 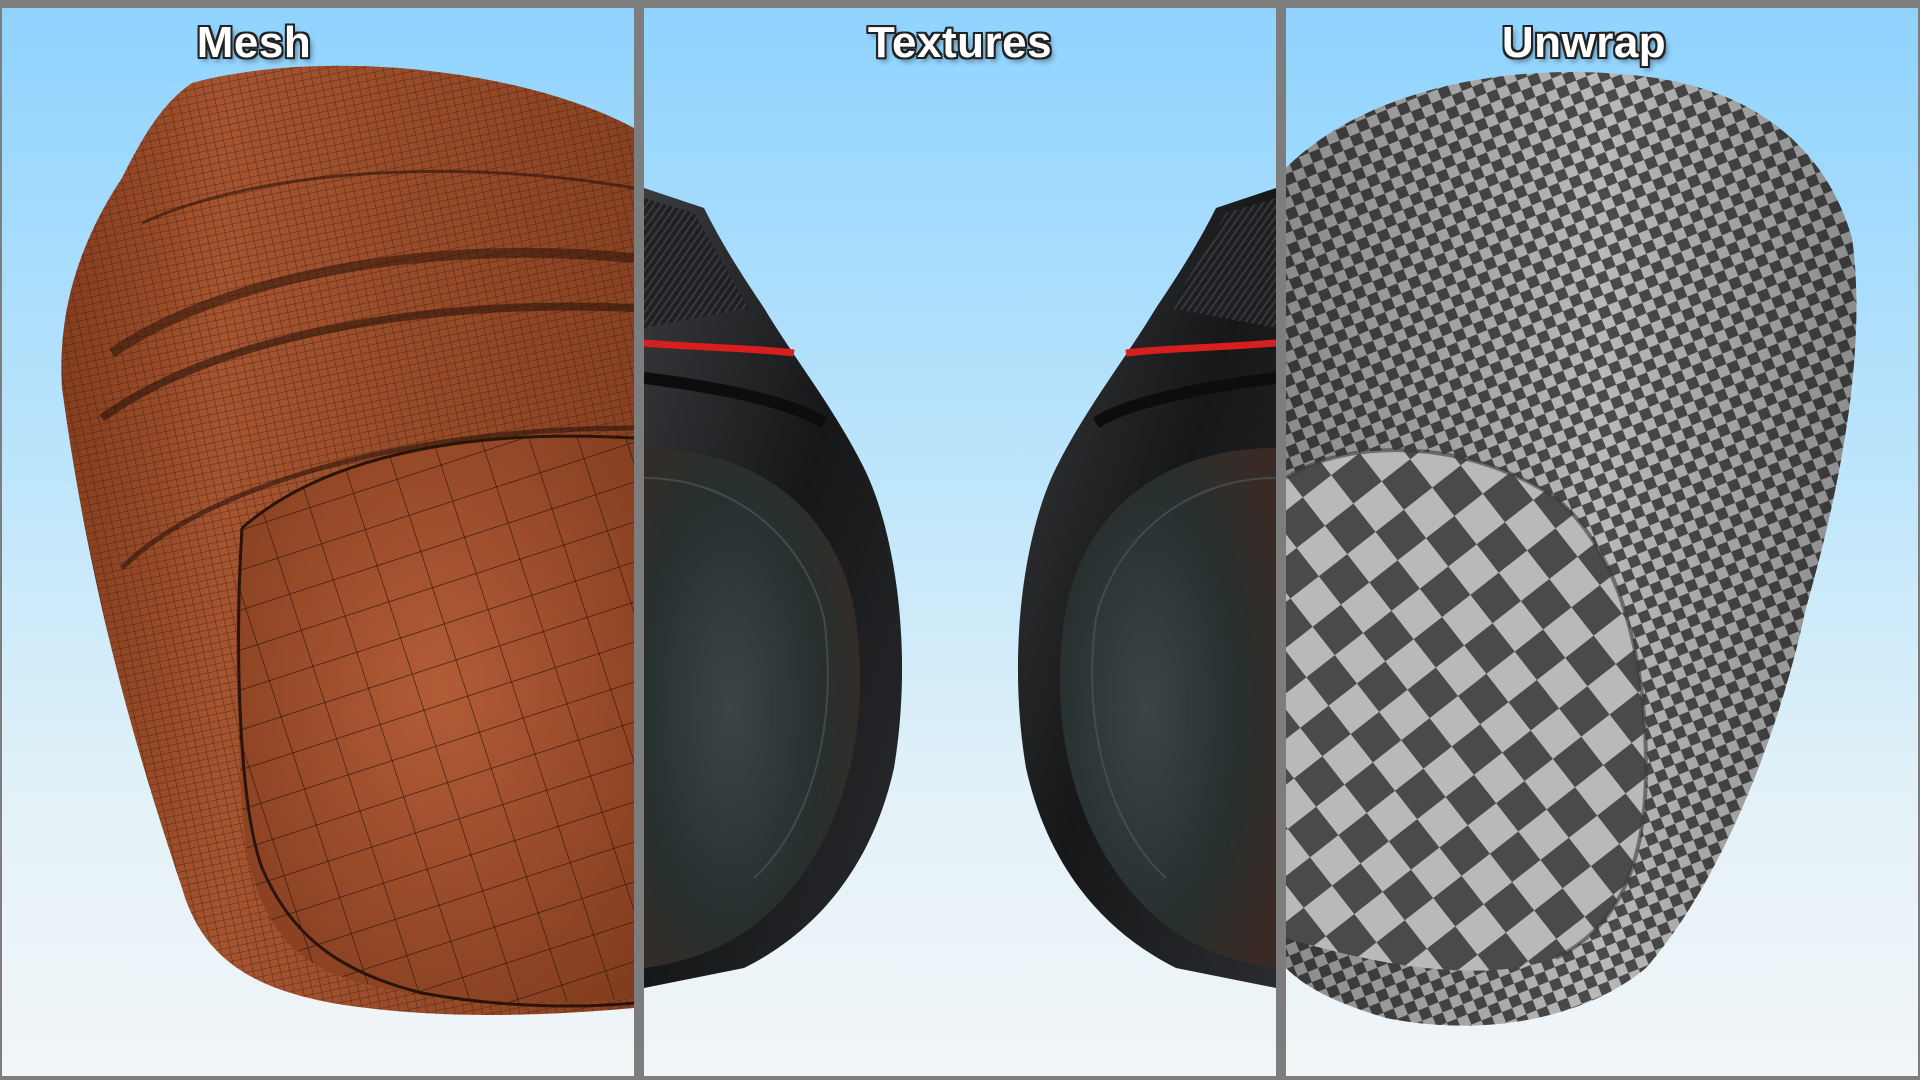 I want to click on panel-title-textures: Textures, so click(x=960, y=42).